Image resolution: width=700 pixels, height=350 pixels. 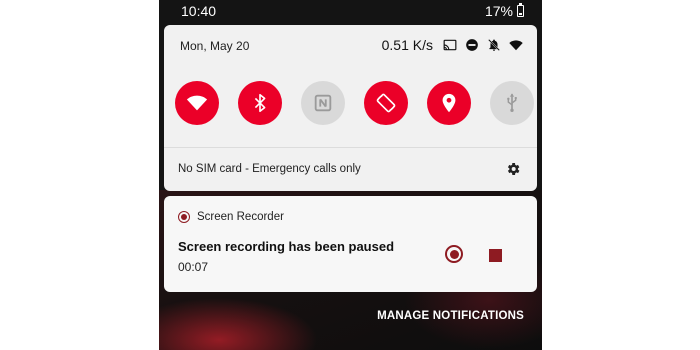 I want to click on nfc-icon, so click(x=323, y=103).